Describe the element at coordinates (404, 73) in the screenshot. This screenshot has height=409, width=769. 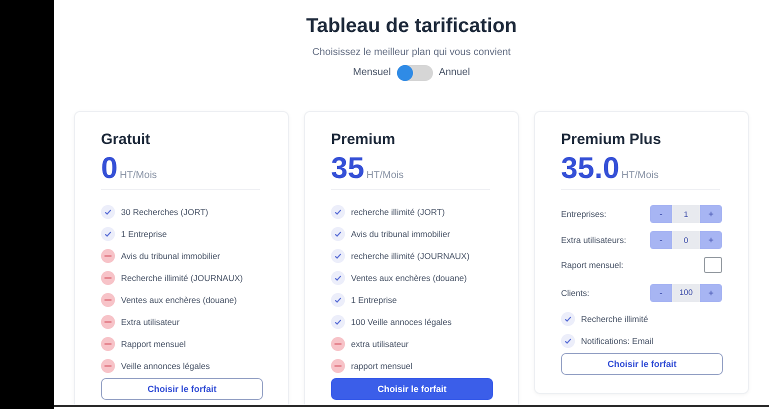
I see `toggle-thumb` at that location.